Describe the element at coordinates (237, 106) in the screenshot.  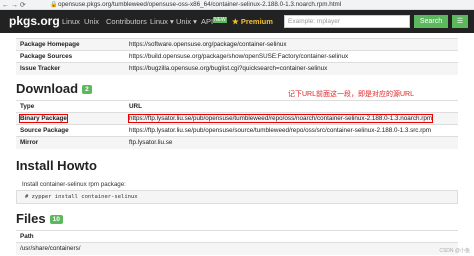
I see `table-header: Type URL` at that location.